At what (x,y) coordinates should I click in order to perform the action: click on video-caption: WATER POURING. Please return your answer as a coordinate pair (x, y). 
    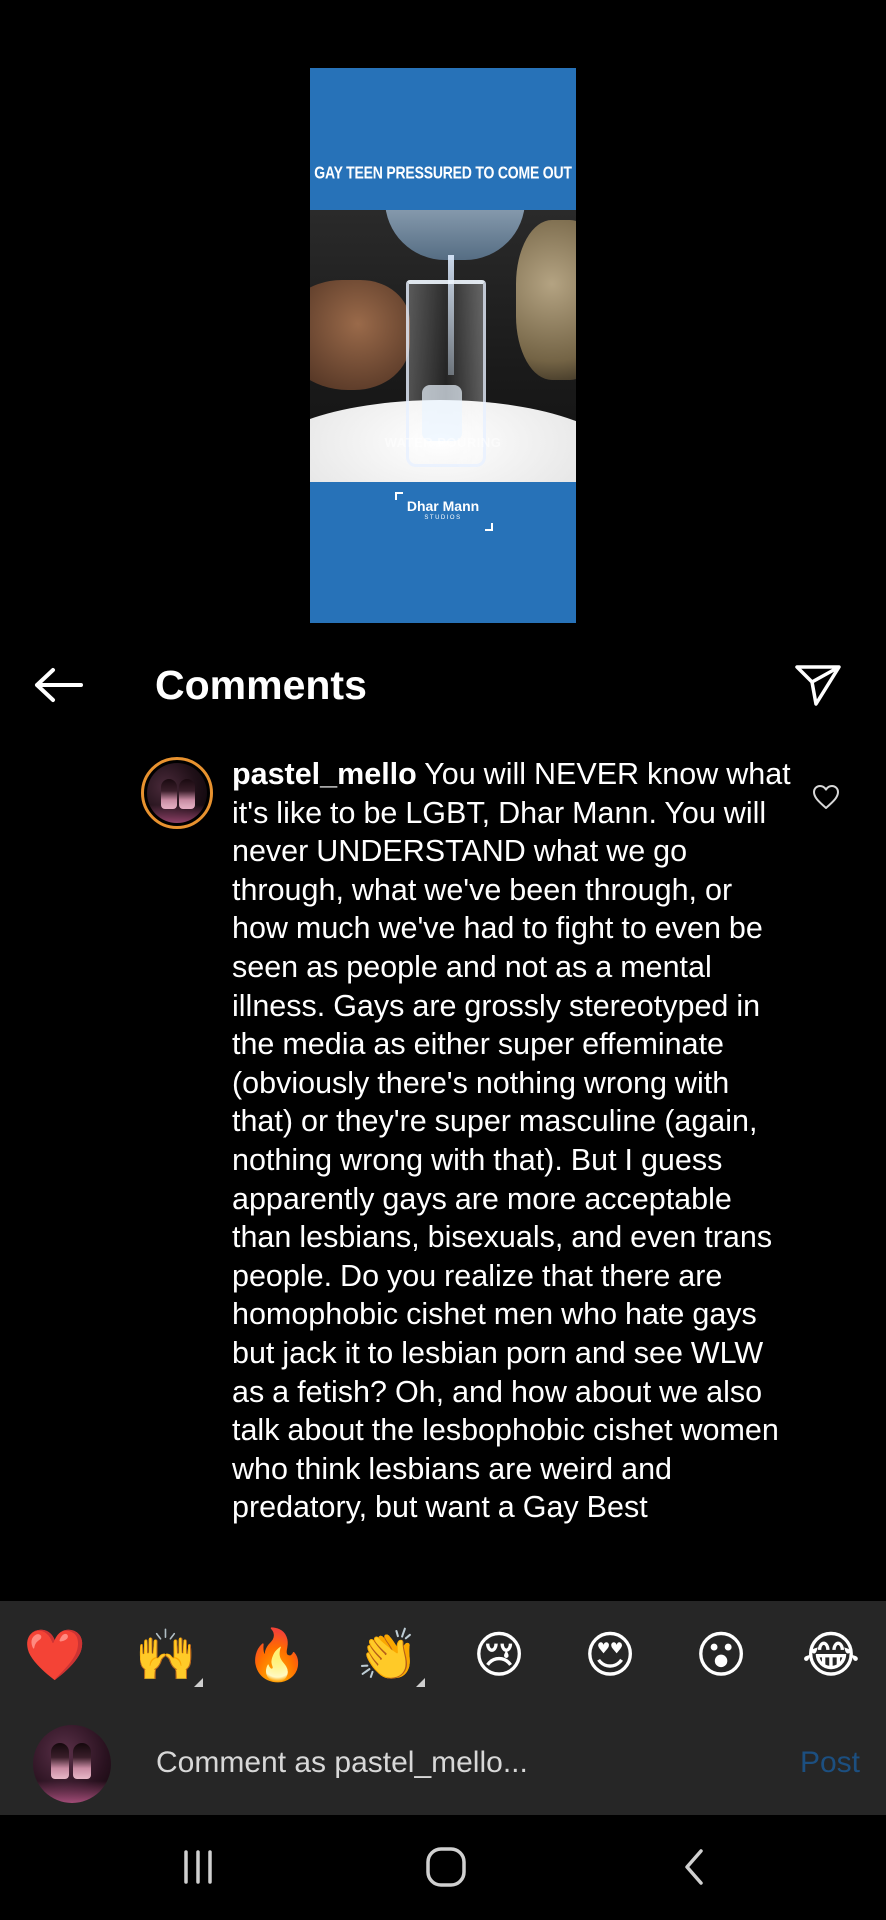
    Looking at the image, I should click on (443, 442).